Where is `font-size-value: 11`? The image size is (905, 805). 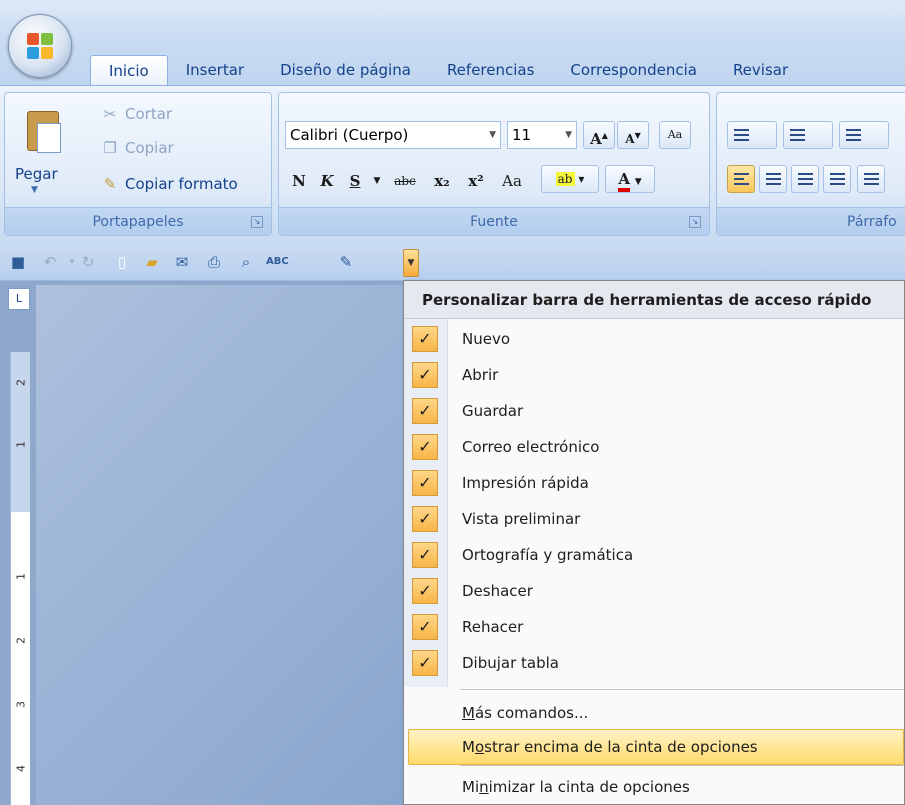 font-size-value: 11 is located at coordinates (522, 135).